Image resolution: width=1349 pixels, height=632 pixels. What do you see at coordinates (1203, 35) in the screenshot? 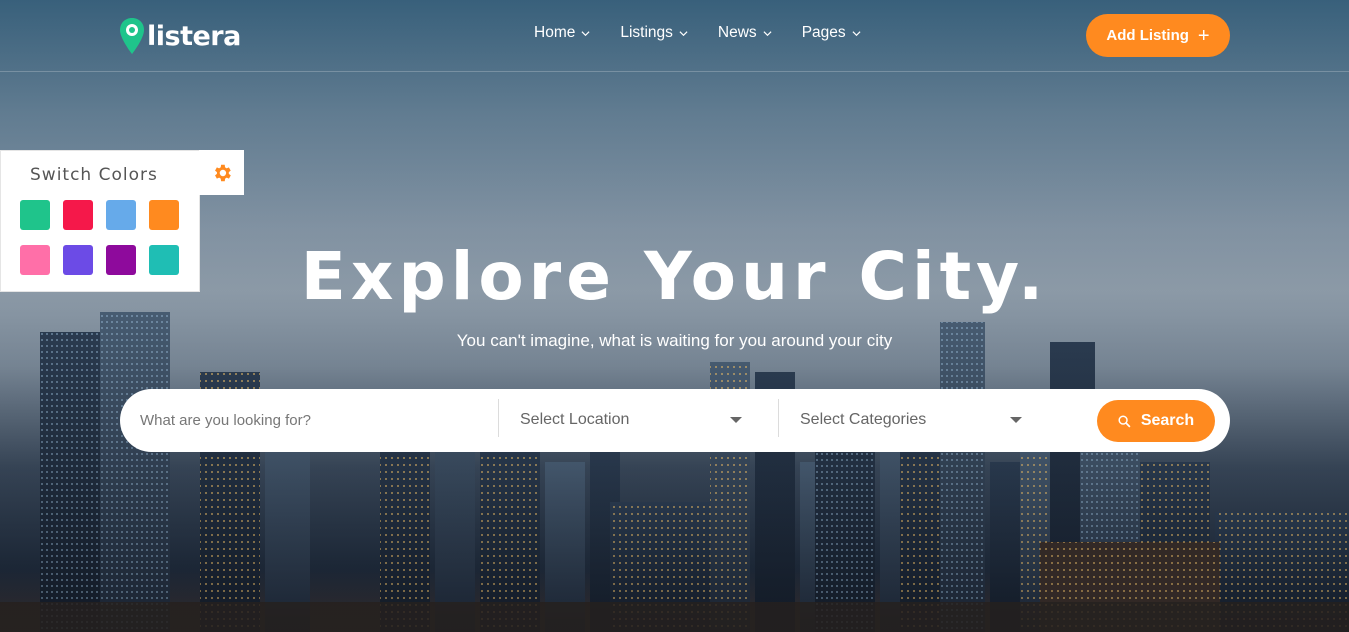
I see `plus-icon: +` at bounding box center [1203, 35].